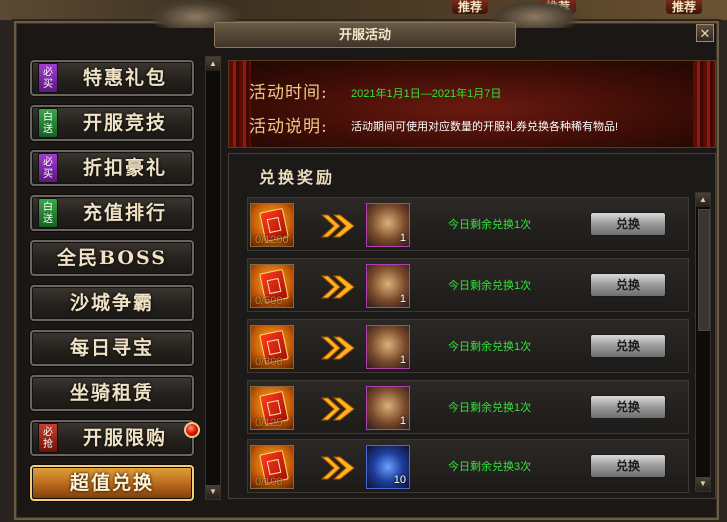 The width and height of the screenshot is (727, 522). I want to click on coupon-icon: 0/500, so click(272, 286).